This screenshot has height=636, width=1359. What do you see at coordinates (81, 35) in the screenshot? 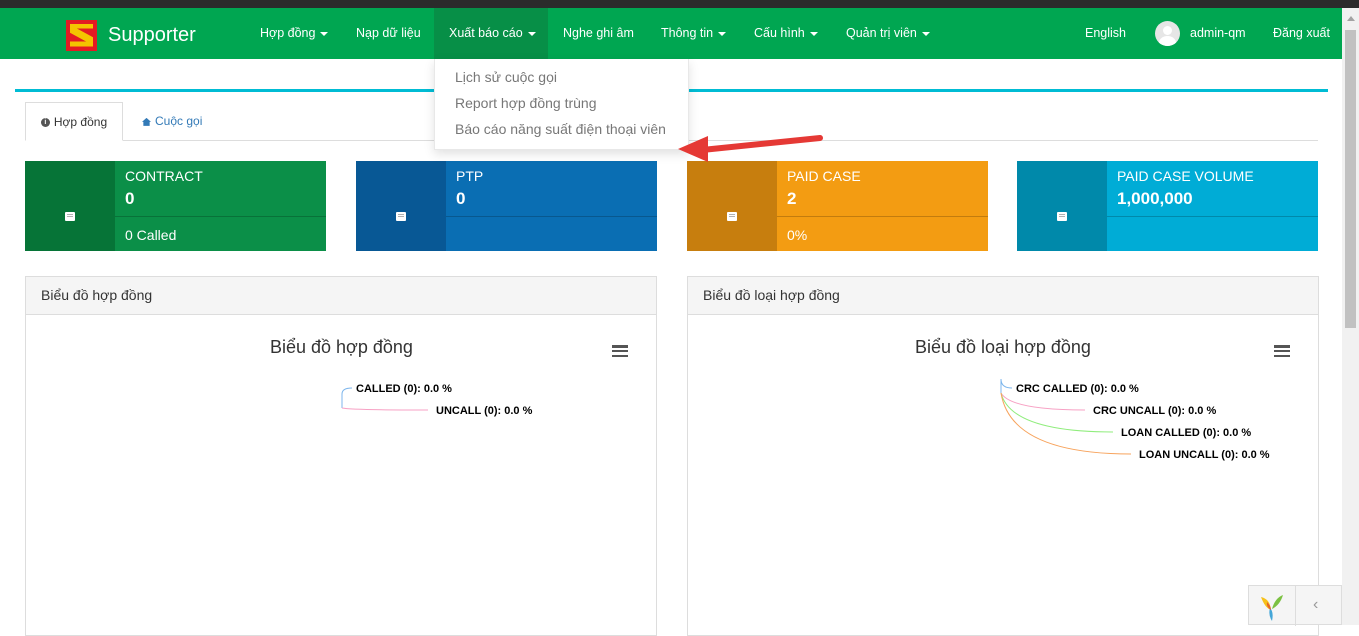
I see `supporter-logo-icon` at bounding box center [81, 35].